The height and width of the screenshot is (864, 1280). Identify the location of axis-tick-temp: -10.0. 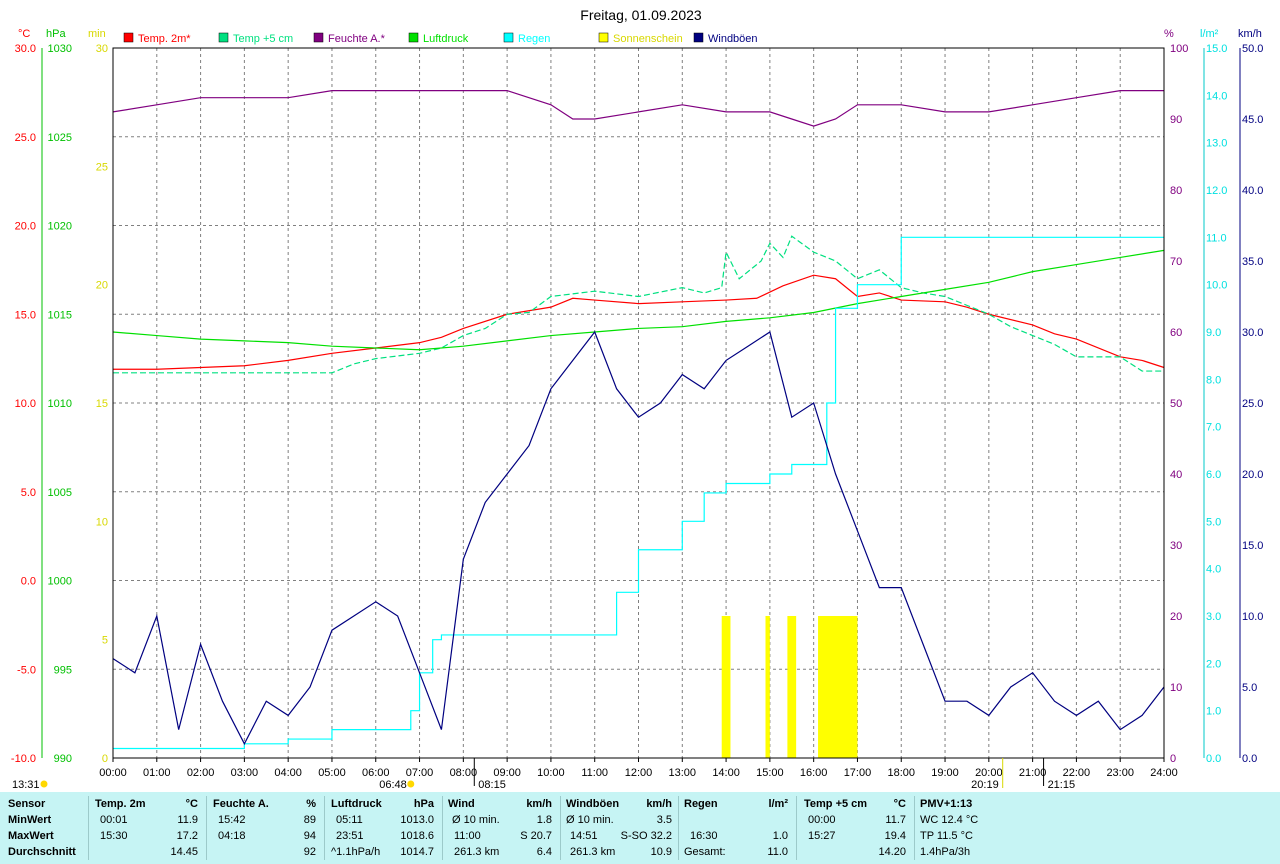
(23, 759).